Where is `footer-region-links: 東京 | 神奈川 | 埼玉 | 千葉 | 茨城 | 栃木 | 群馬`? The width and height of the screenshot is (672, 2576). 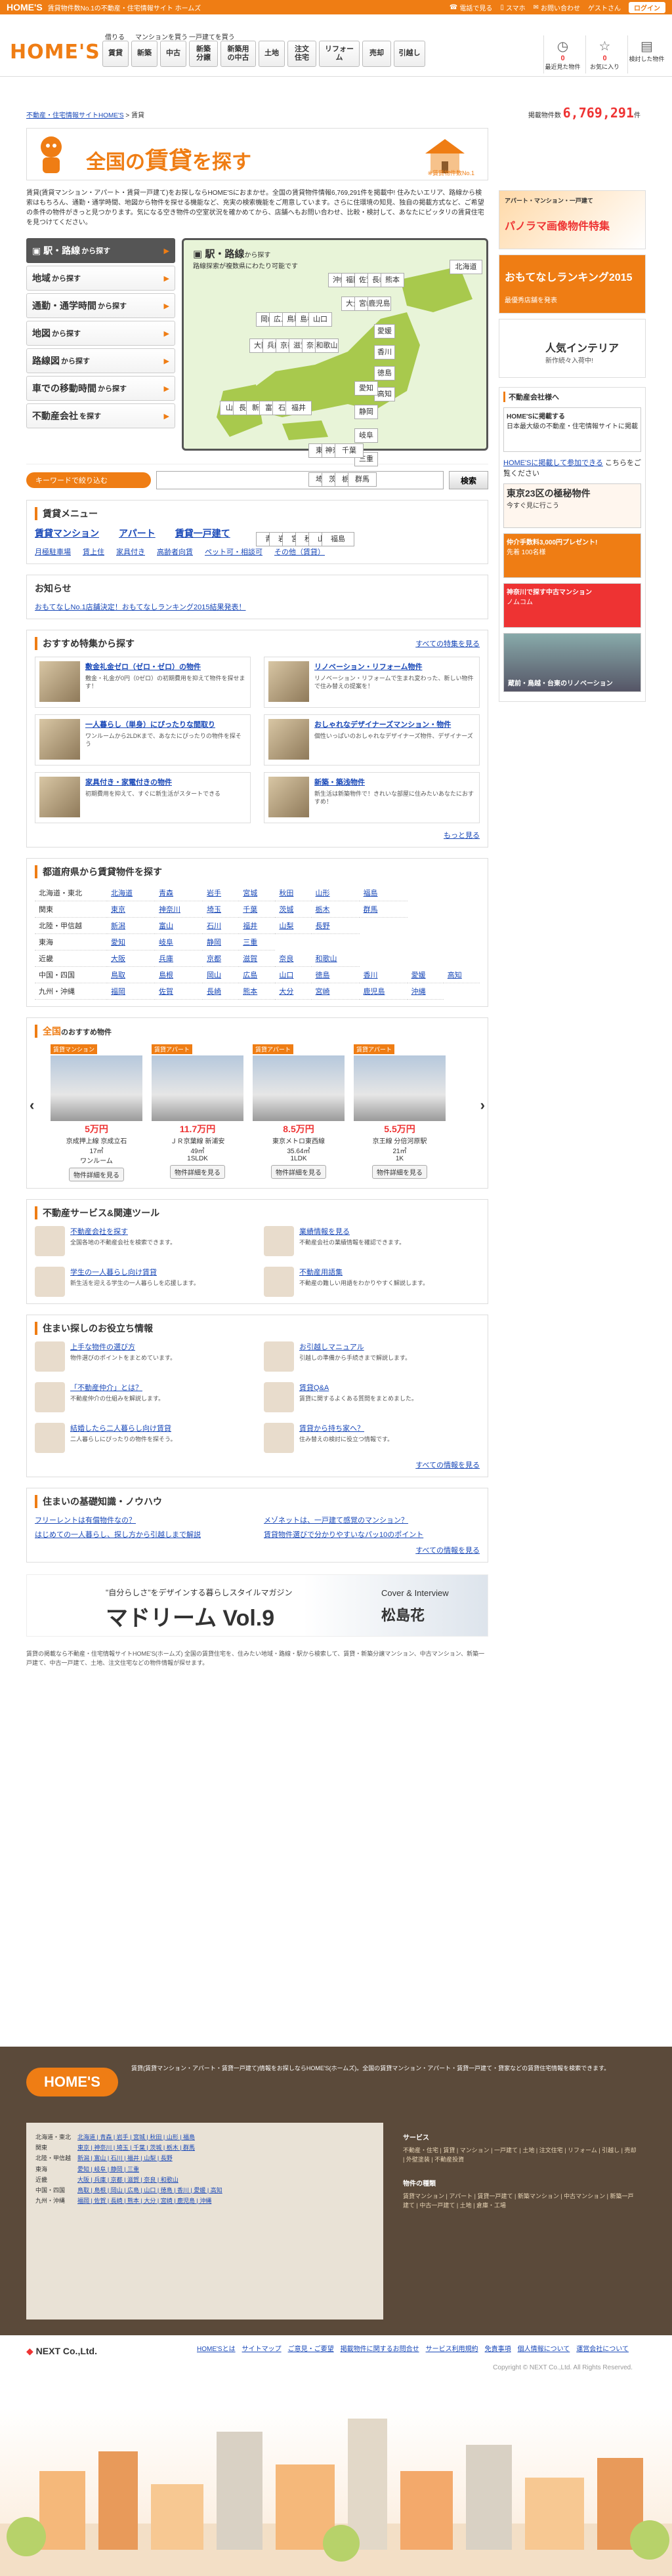
footer-region-links: 東京 | 神奈川 | 埼玉 | 千葉 | 茨城 | 栃木 | 群馬 is located at coordinates (136, 2147).